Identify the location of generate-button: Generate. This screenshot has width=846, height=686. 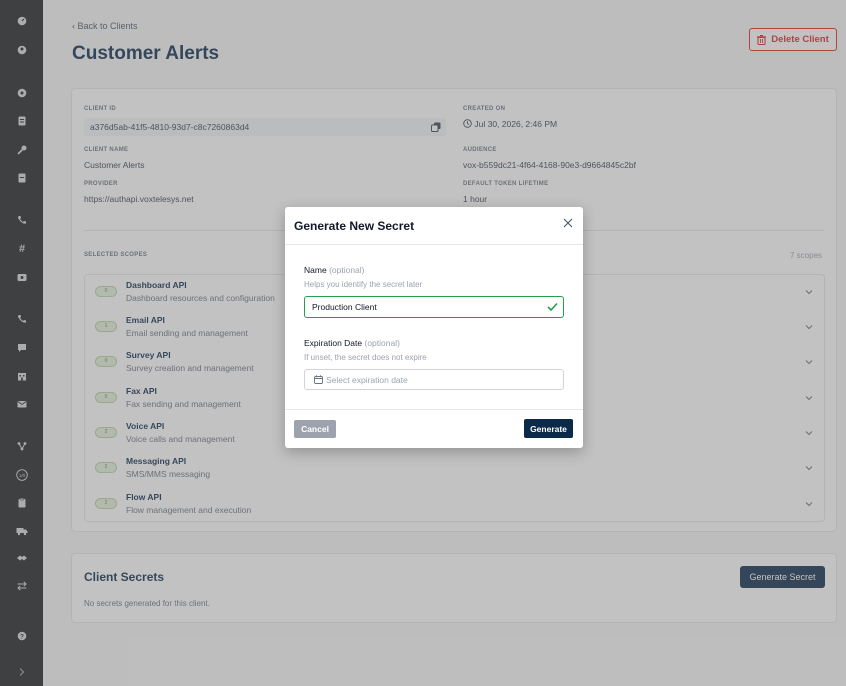
(548, 428).